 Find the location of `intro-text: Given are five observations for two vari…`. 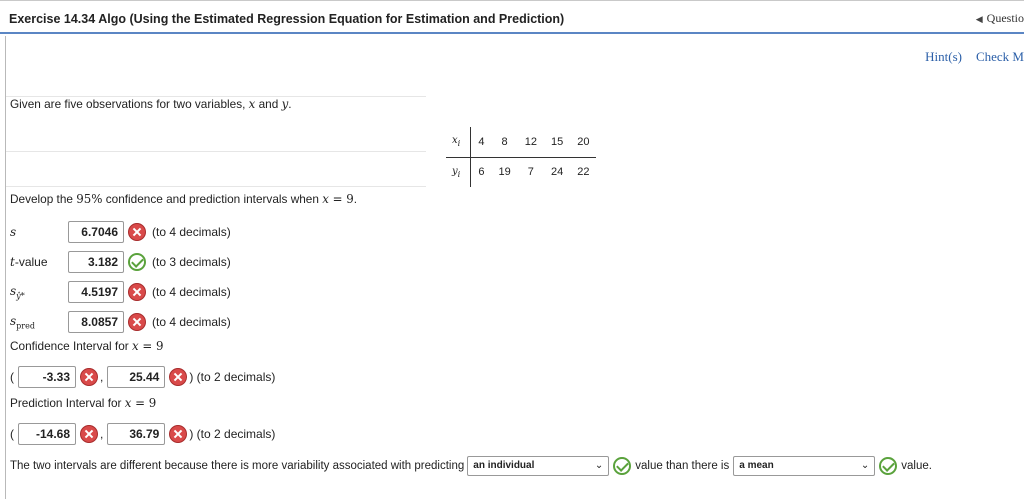

intro-text: Given are five observations for two vari… is located at coordinates (151, 104).